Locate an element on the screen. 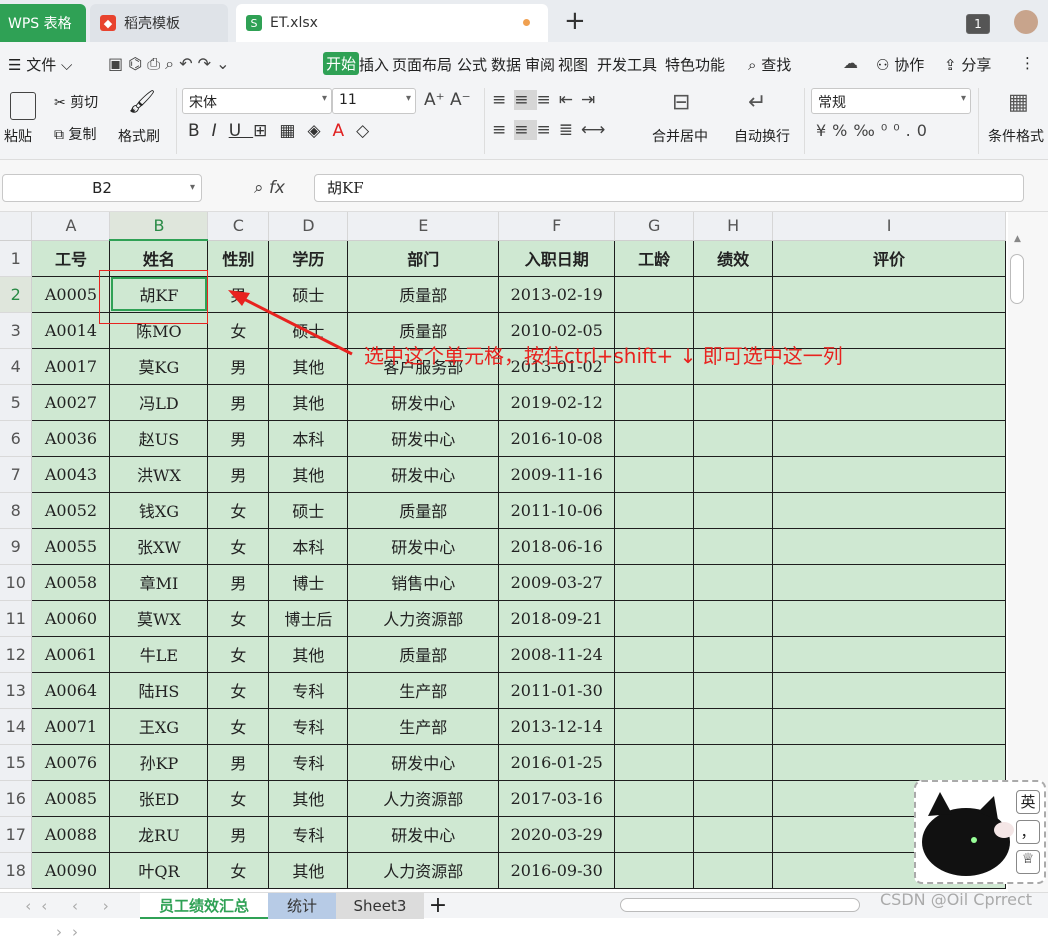  horizontal-scrollbar is located at coordinates (740, 905).